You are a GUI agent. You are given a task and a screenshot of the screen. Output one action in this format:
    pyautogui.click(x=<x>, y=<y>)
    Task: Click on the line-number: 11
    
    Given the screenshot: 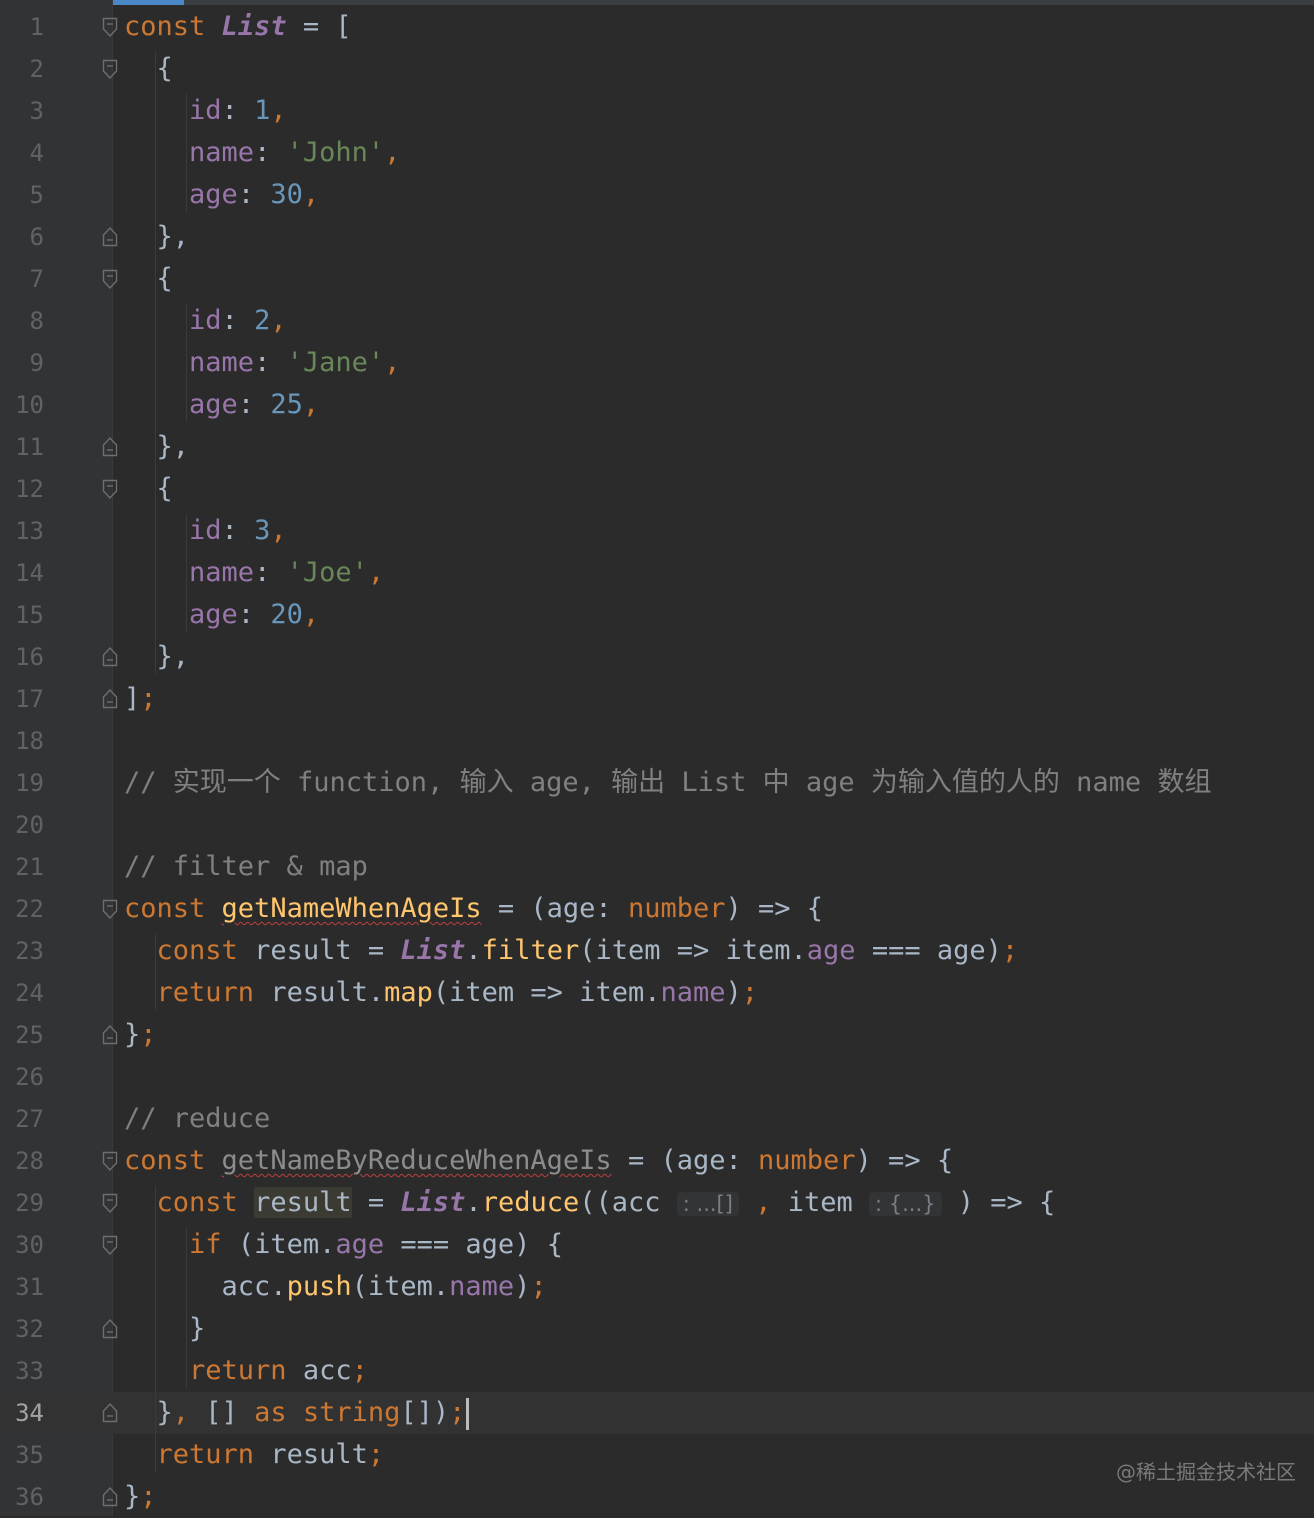 What is the action you would take?
    pyautogui.click(x=22, y=447)
    